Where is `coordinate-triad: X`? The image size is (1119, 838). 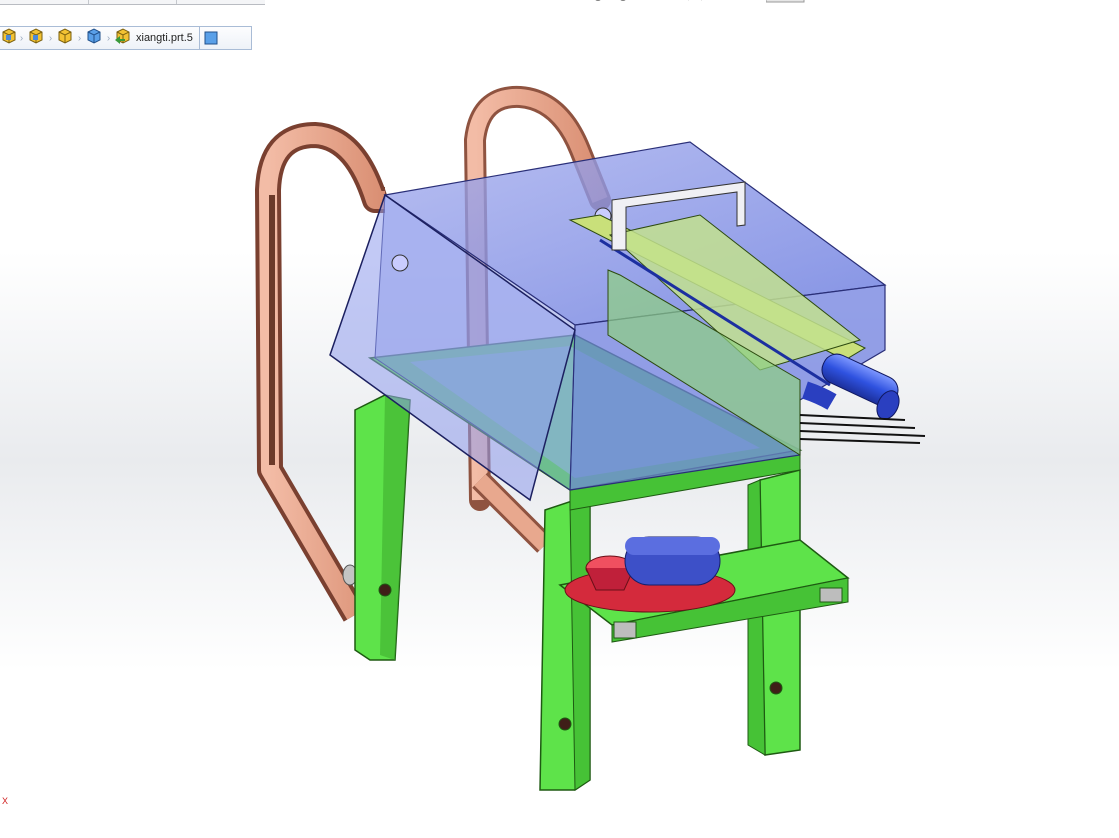
coordinate-triad: X is located at coordinates (5, 801).